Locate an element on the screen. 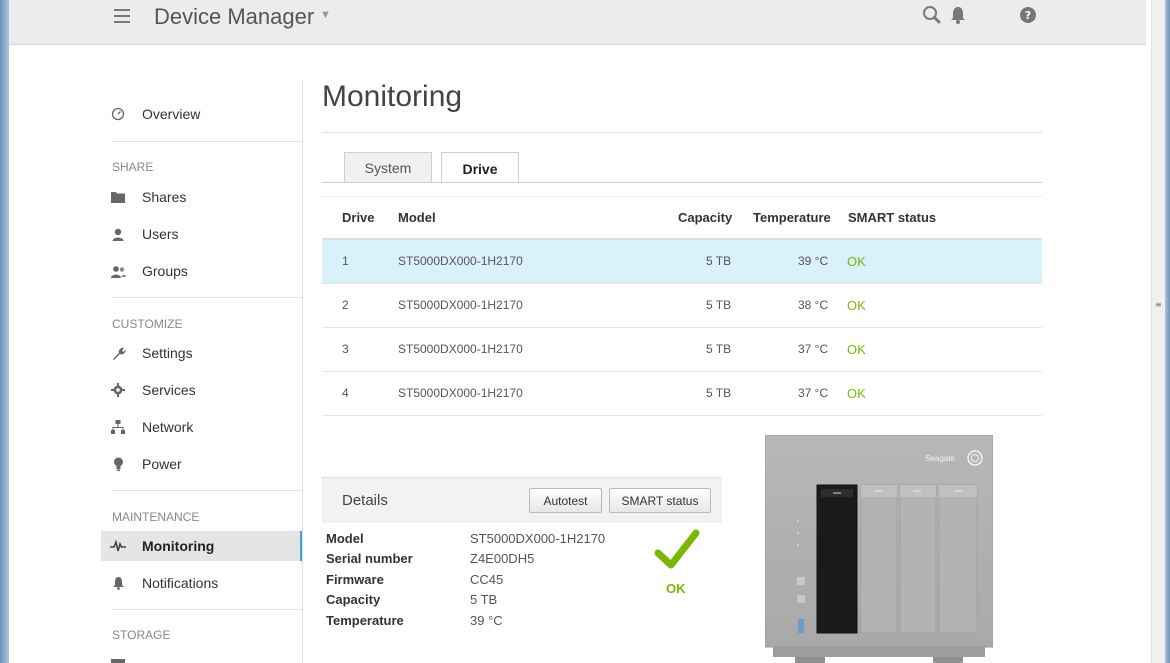  dashboard-icon is located at coordinates (118, 114).